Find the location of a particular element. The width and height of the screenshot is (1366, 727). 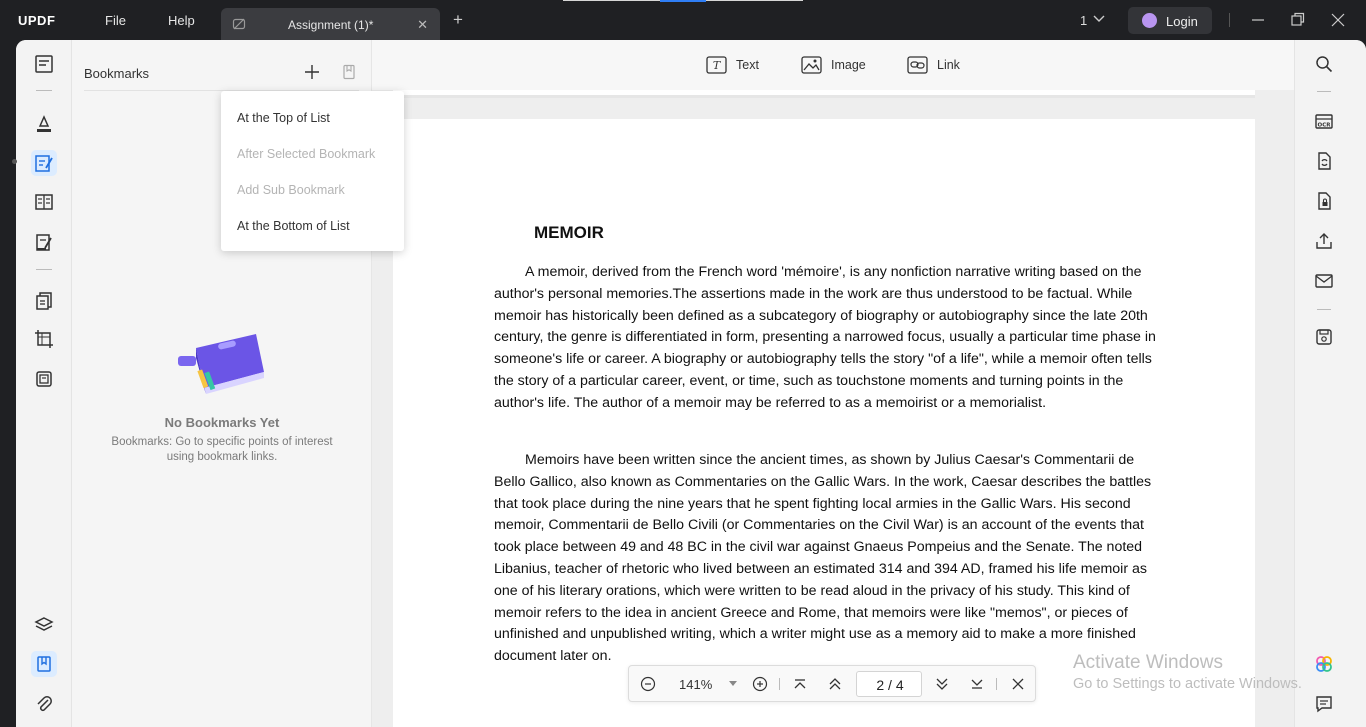

zoom-page-navigator: 141% 2 / 4 is located at coordinates (832, 683).